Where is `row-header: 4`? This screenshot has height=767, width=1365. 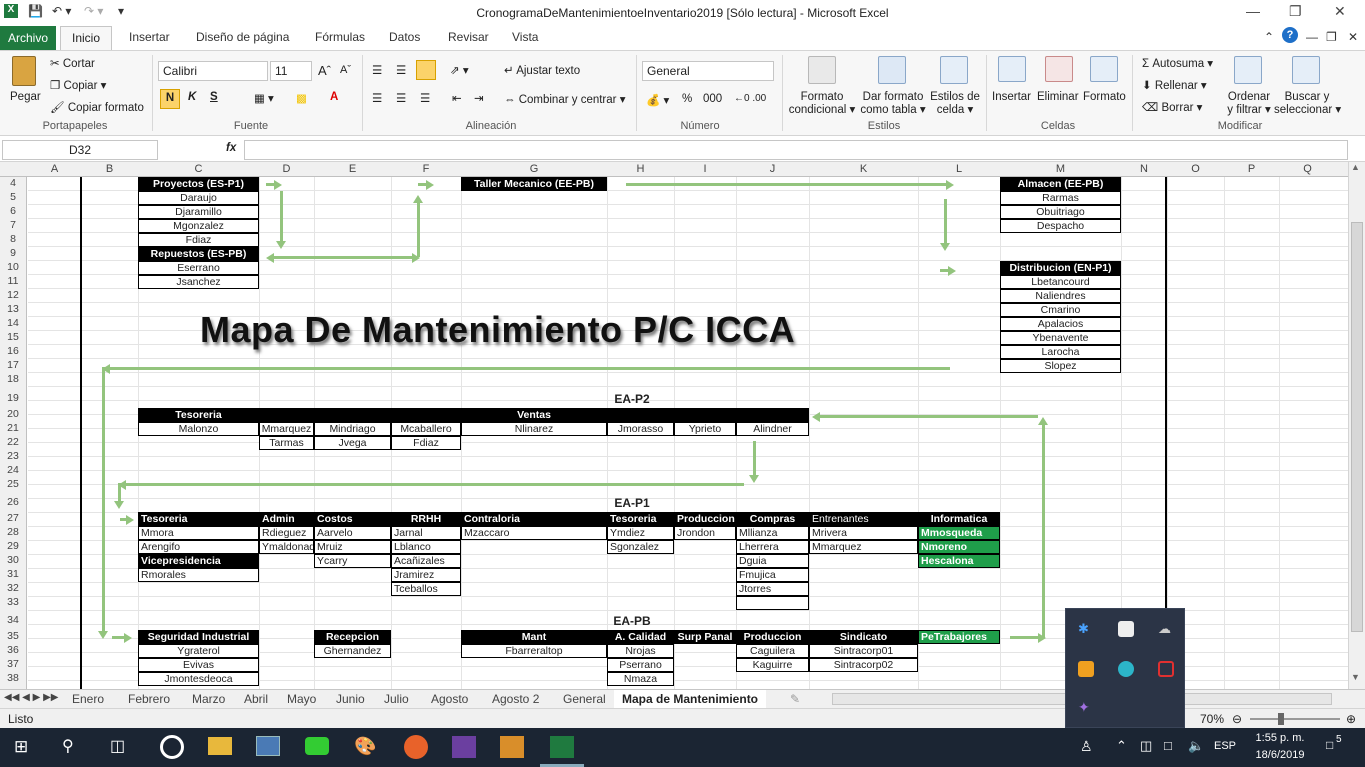 row-header: 4 is located at coordinates (13, 183).